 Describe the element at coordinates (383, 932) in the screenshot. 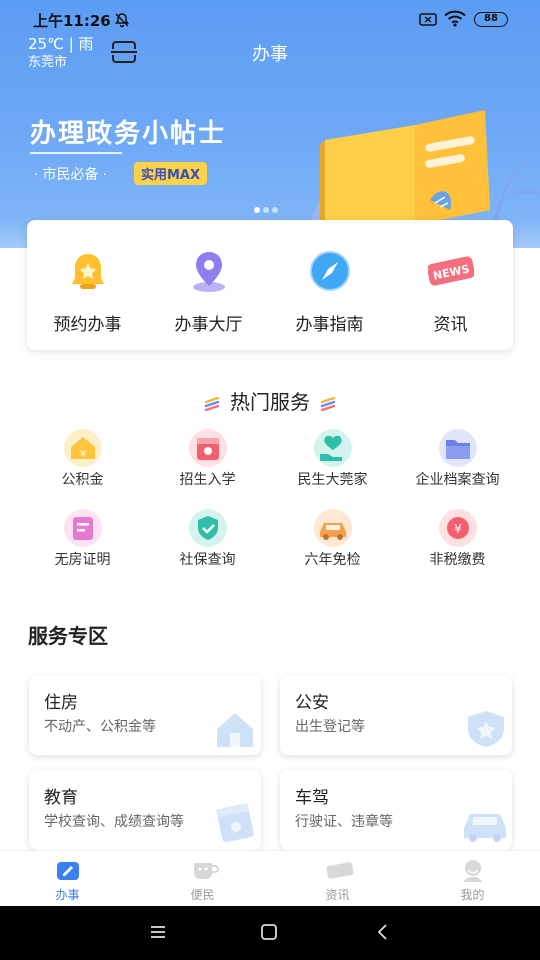

I see `back-icon` at that location.